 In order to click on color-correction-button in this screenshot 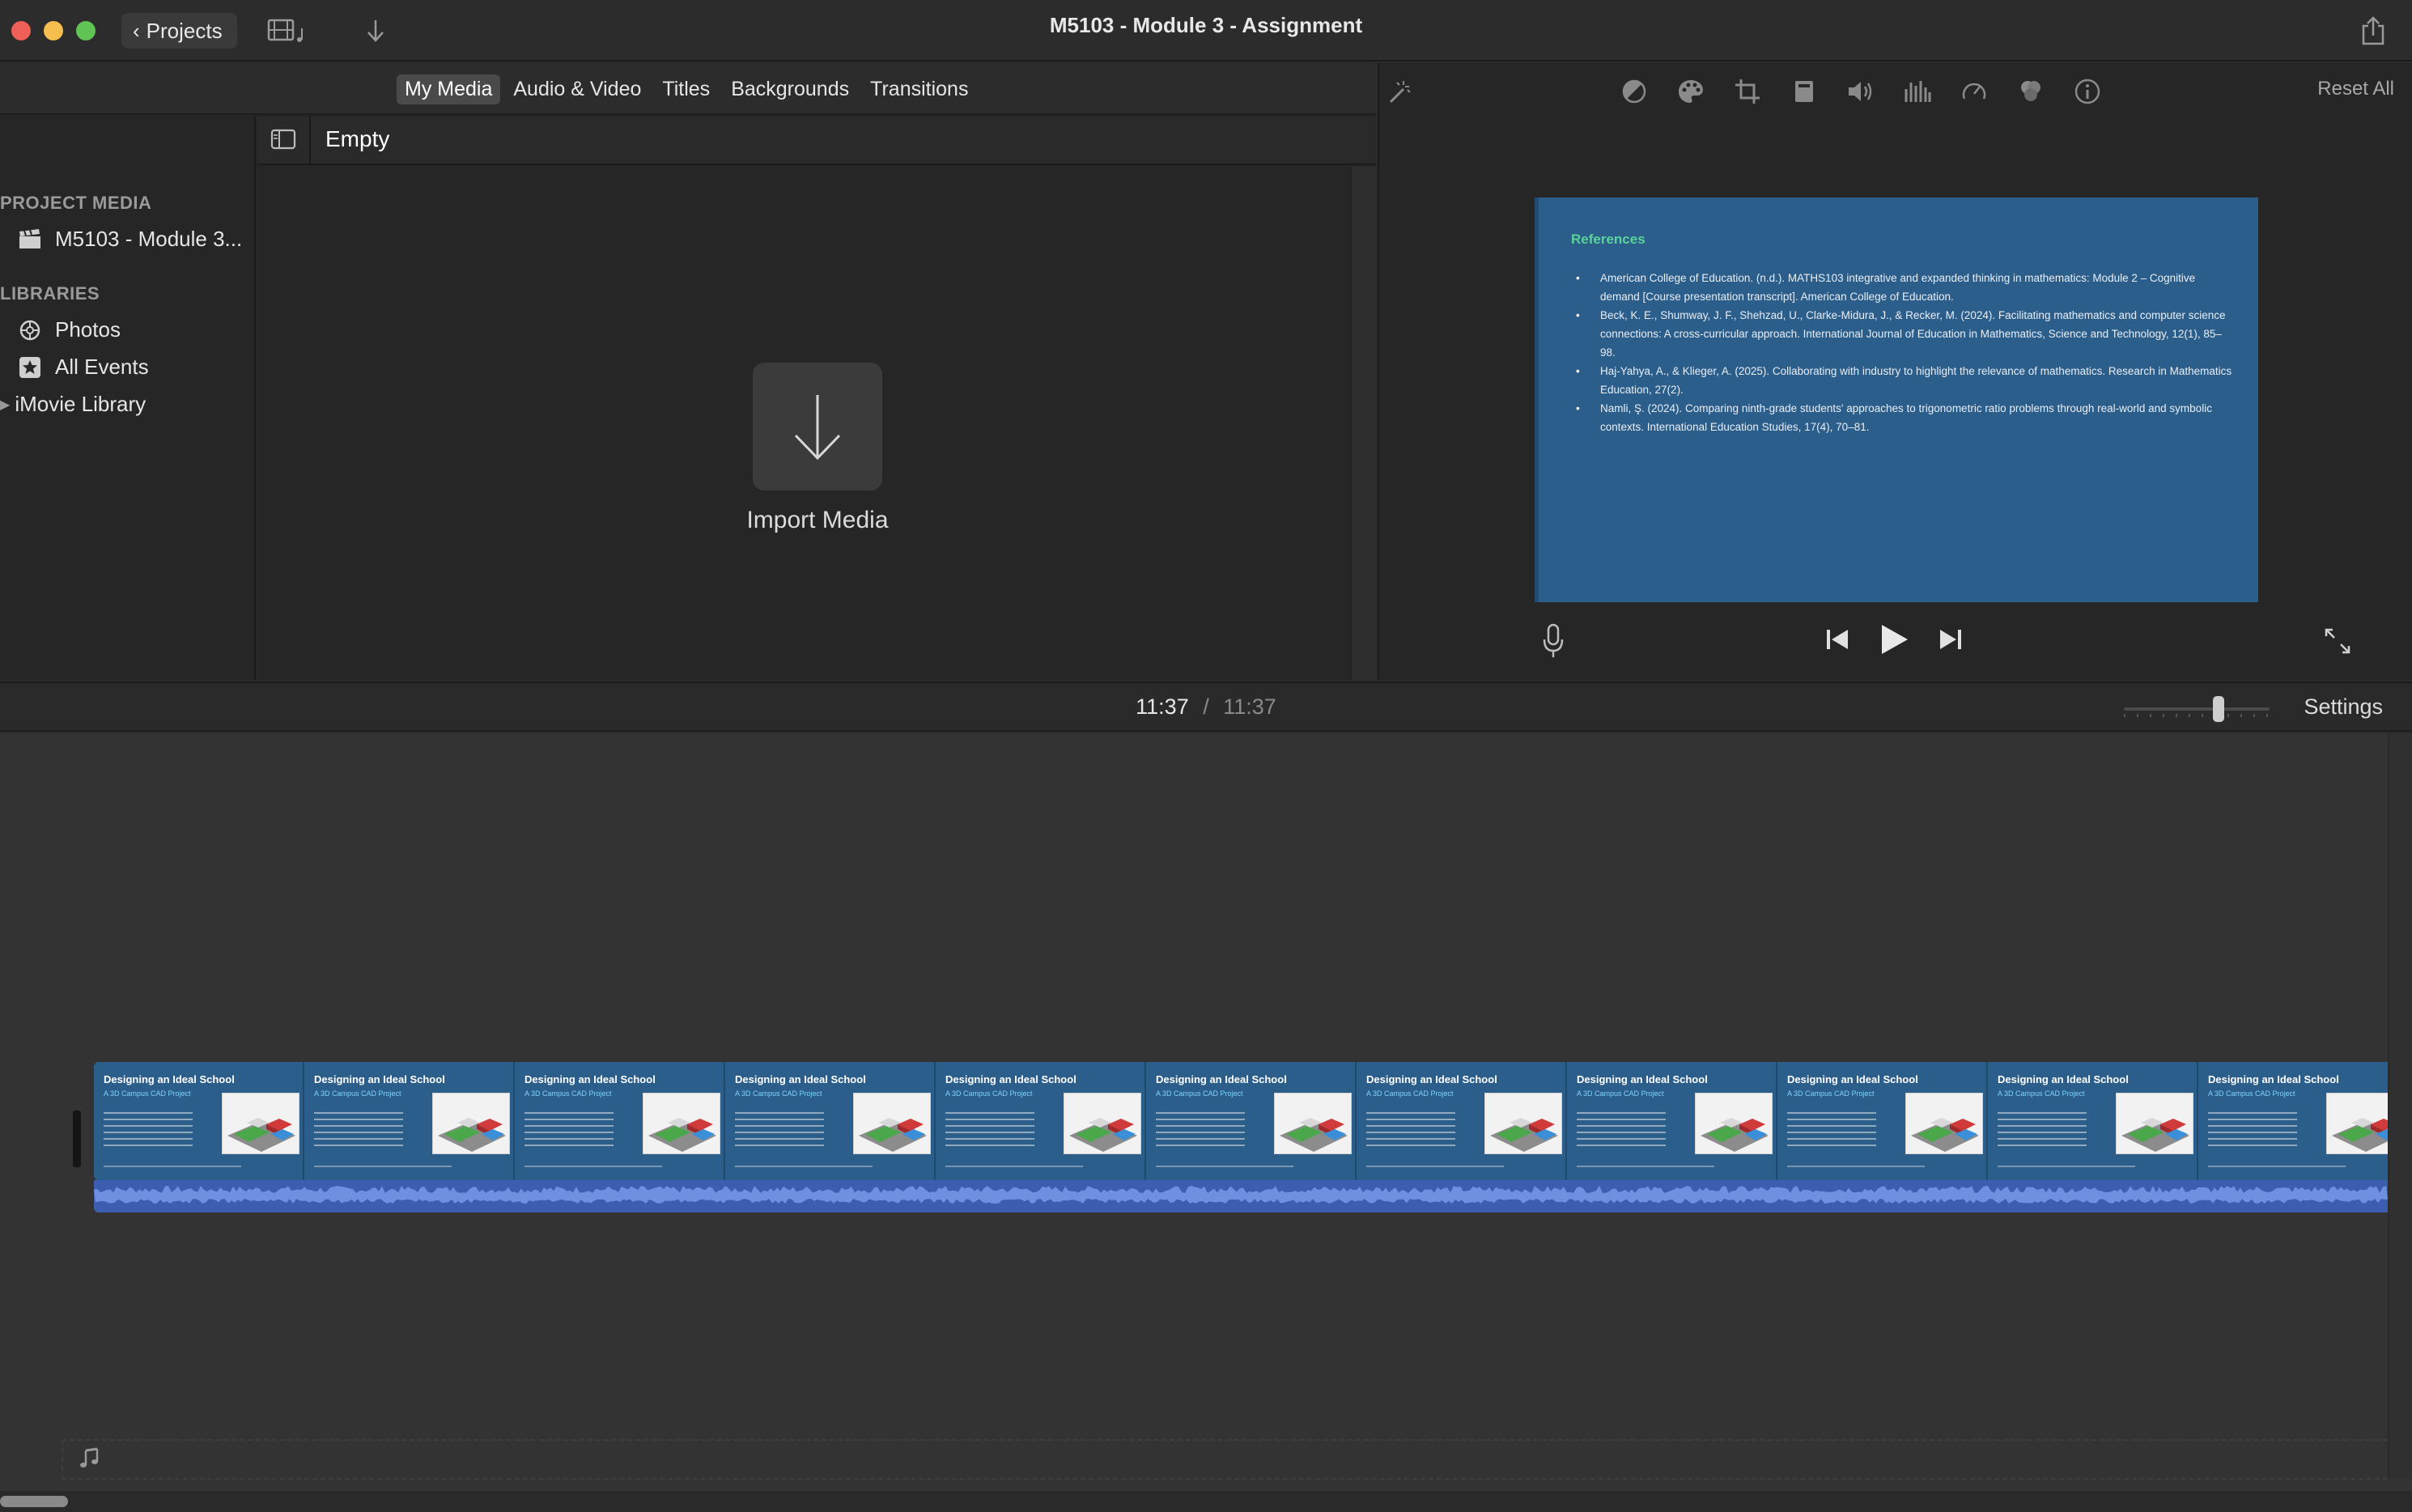, I will do `click(1690, 91)`.